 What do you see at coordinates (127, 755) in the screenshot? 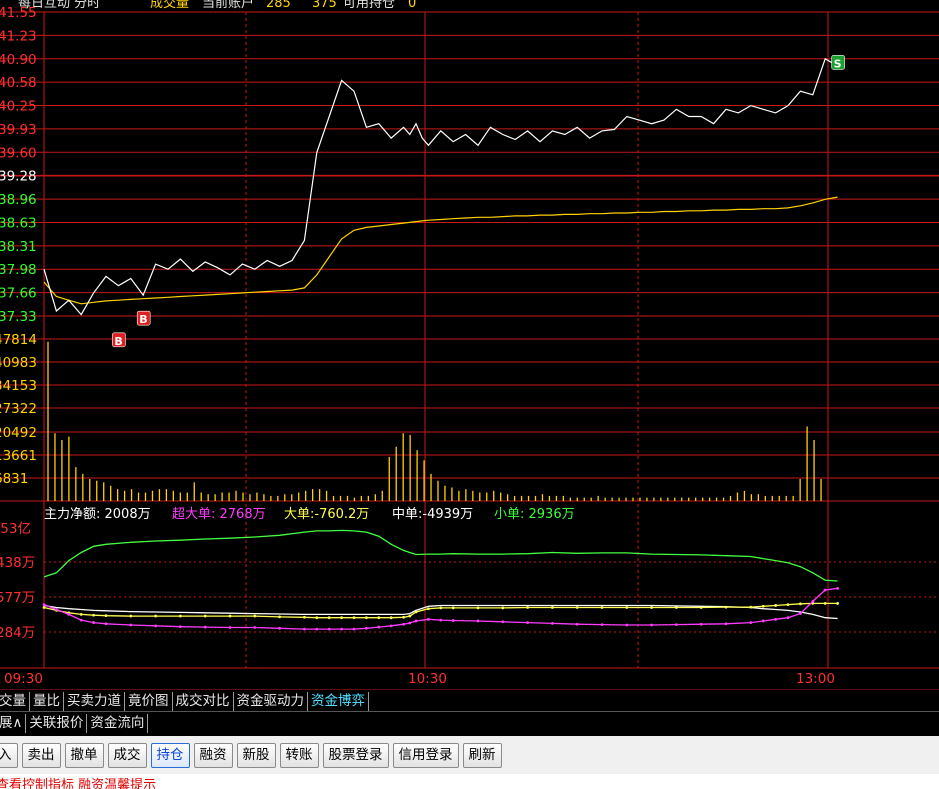
I see `toolbar-button: 成交` at bounding box center [127, 755].